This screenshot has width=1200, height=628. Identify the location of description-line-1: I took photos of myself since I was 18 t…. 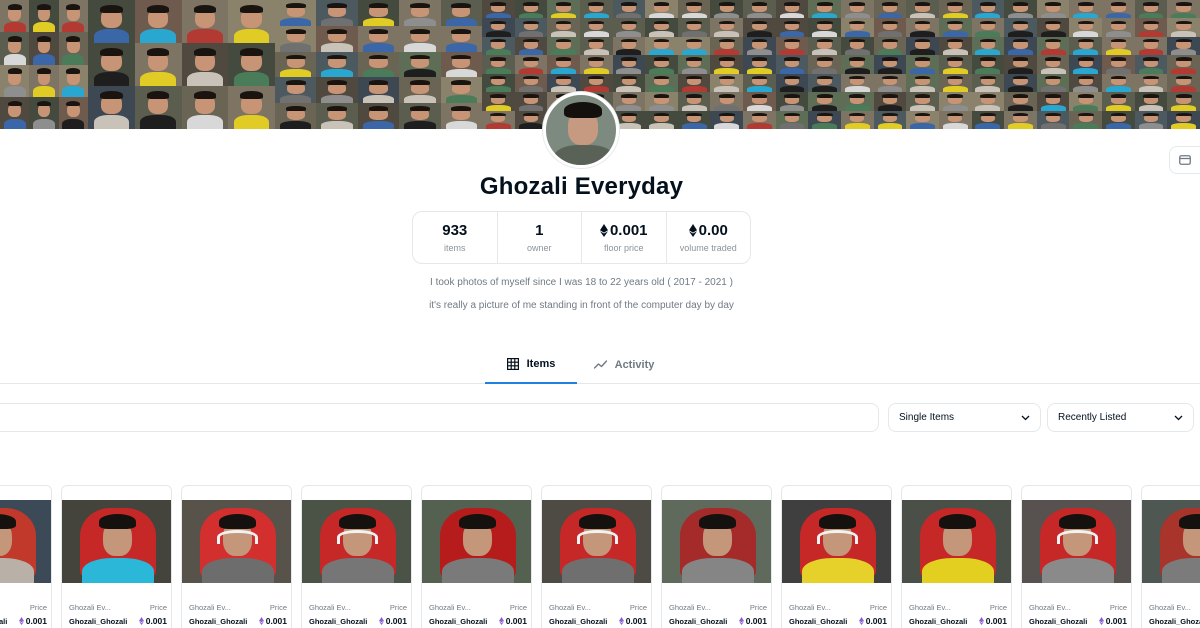
(581, 282).